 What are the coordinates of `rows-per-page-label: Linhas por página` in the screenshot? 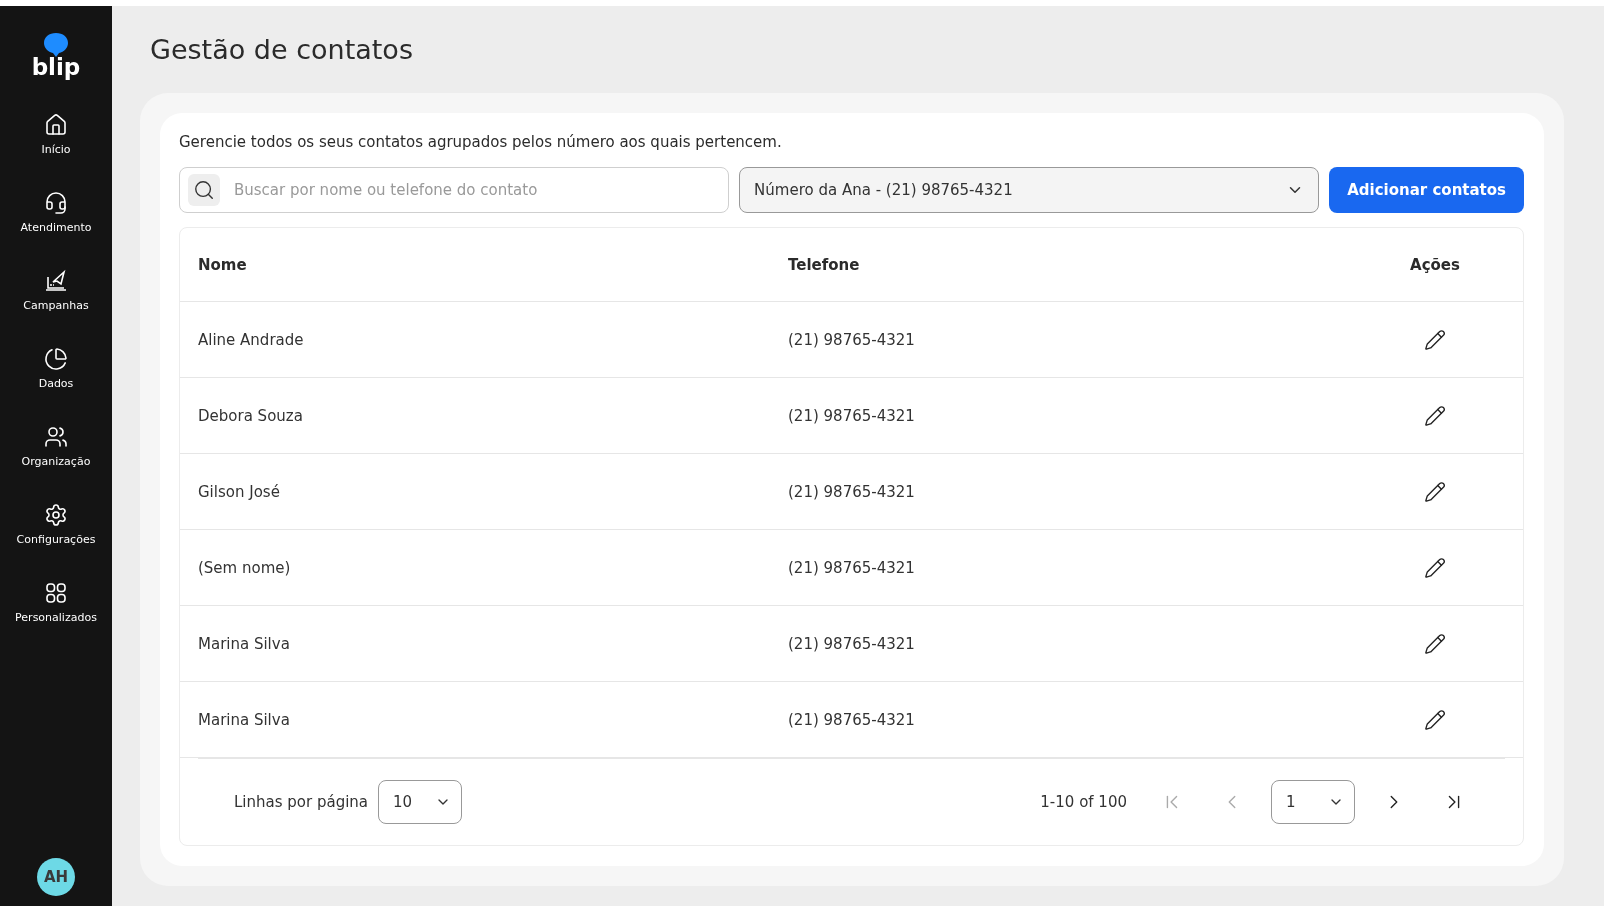 It's located at (301, 802).